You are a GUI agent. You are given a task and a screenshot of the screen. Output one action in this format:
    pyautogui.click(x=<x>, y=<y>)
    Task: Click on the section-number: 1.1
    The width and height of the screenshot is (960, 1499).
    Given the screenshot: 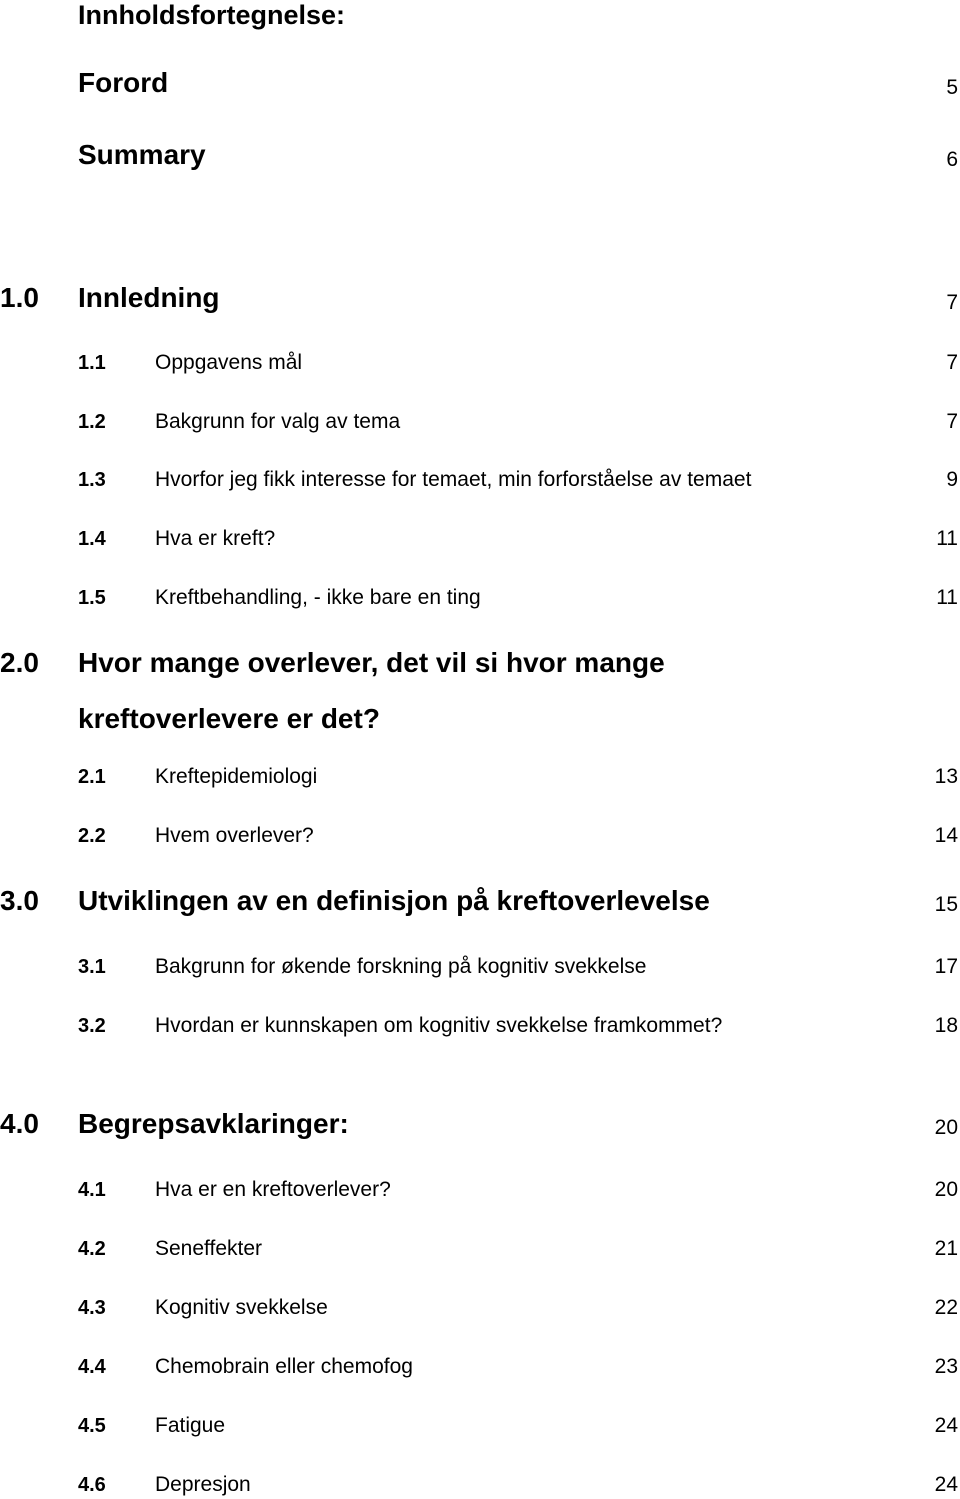 What is the action you would take?
    pyautogui.click(x=92, y=363)
    